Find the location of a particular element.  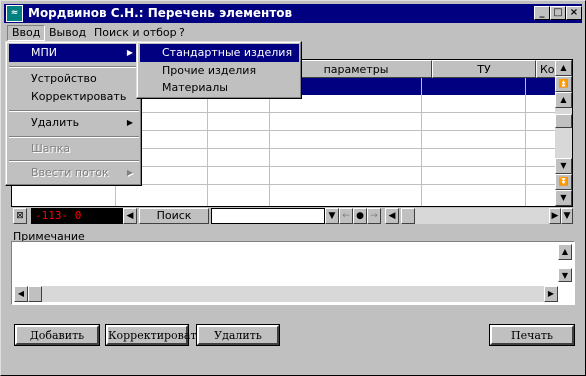

menu-item-stream: Ввести поток ▶ is located at coordinates (74, 173).